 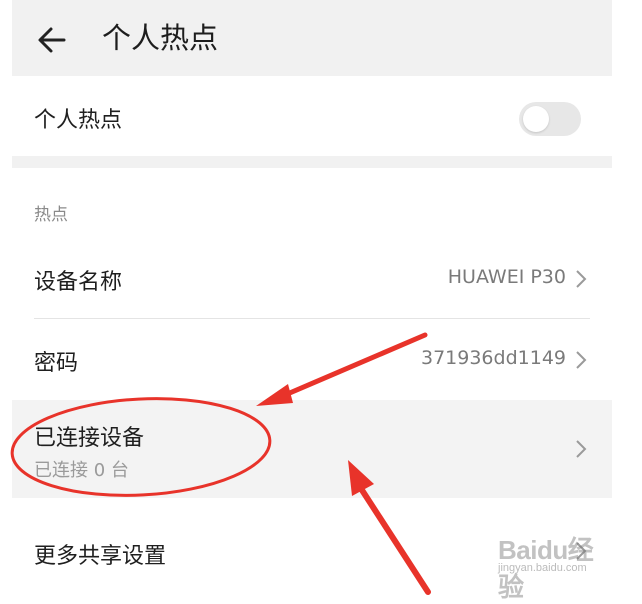 I want to click on hotspot-toggle-label: 个人热点, so click(x=78, y=120).